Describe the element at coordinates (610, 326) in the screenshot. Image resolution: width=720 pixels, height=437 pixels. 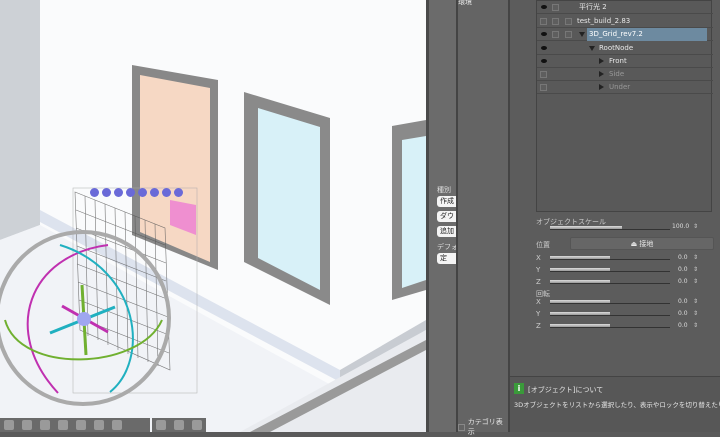
I see `rotation-z-slider` at that location.